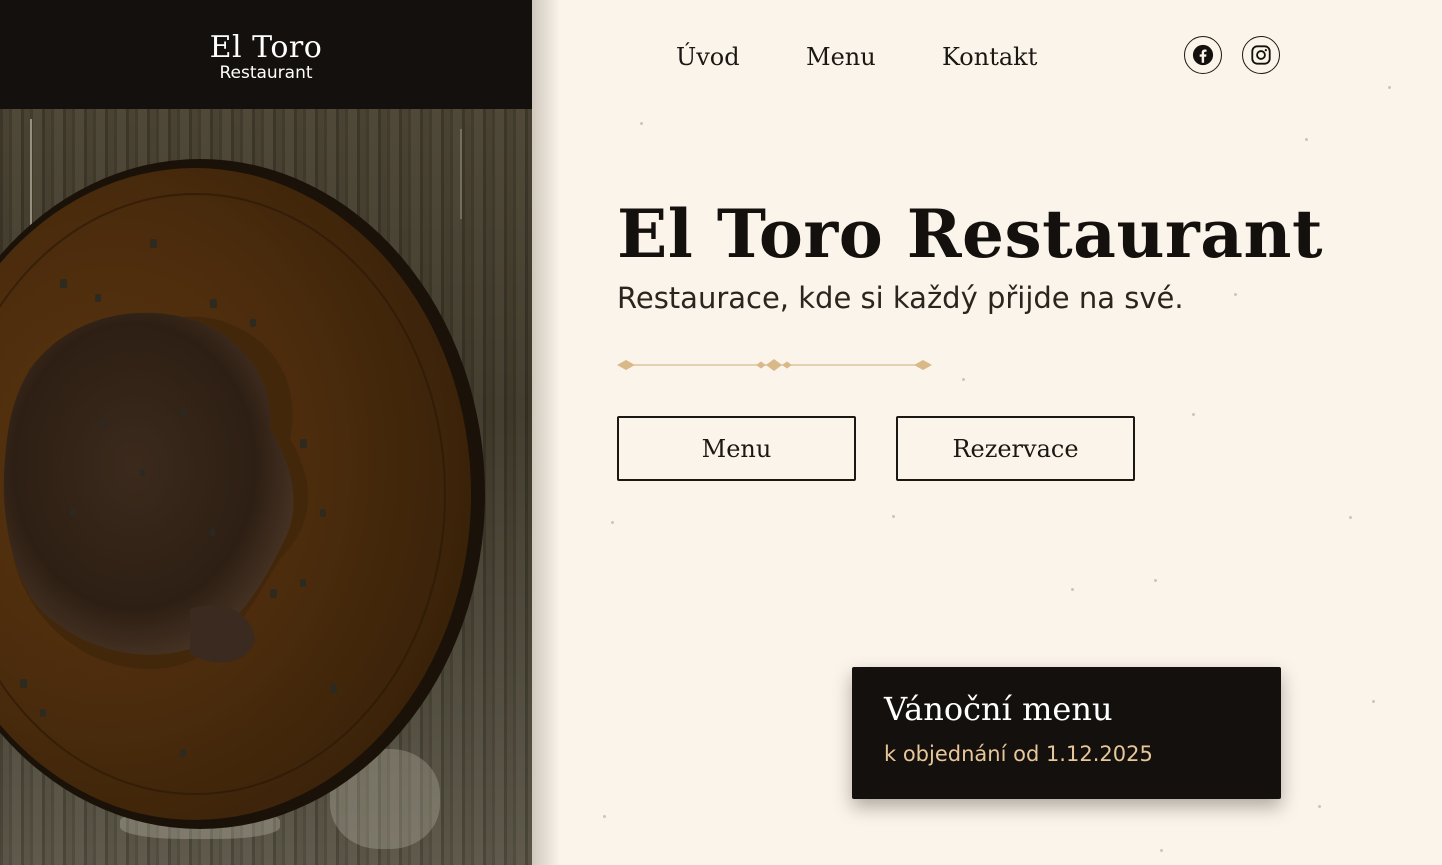 The width and height of the screenshot is (1442, 865). What do you see at coordinates (998, 709) in the screenshot?
I see `promo-title: Vánoční menu` at bounding box center [998, 709].